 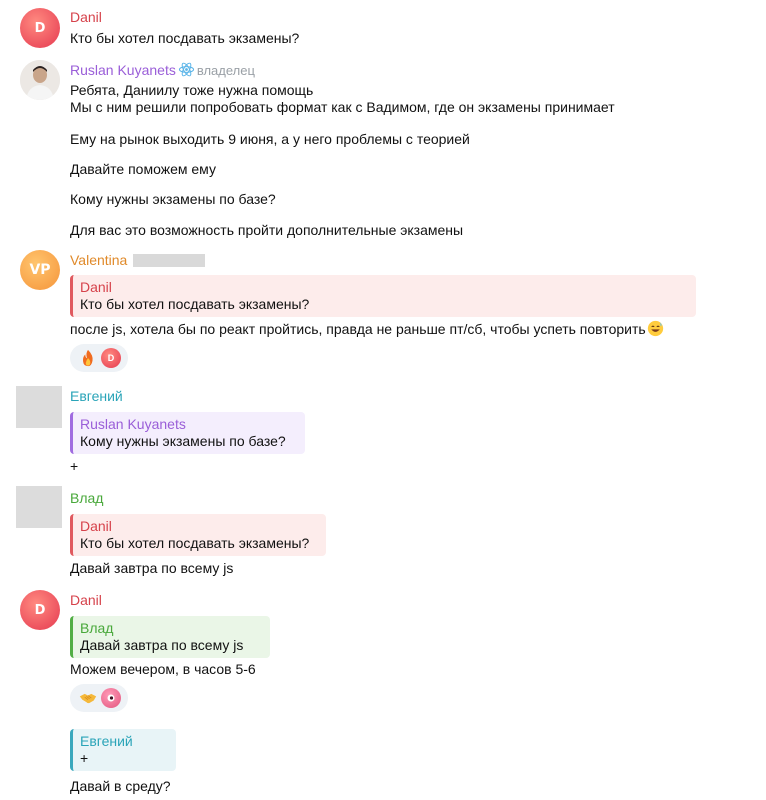 I want to click on author-name-vlad: Влад, so click(x=86, y=498).